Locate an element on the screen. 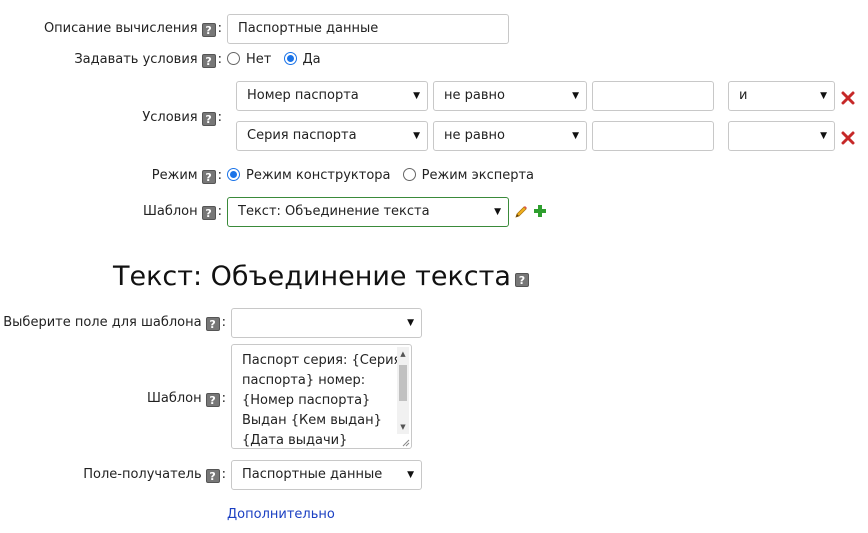 The width and height of the screenshot is (868, 533). set-conditions-label-row: Задавать условия?: is located at coordinates (148, 60).